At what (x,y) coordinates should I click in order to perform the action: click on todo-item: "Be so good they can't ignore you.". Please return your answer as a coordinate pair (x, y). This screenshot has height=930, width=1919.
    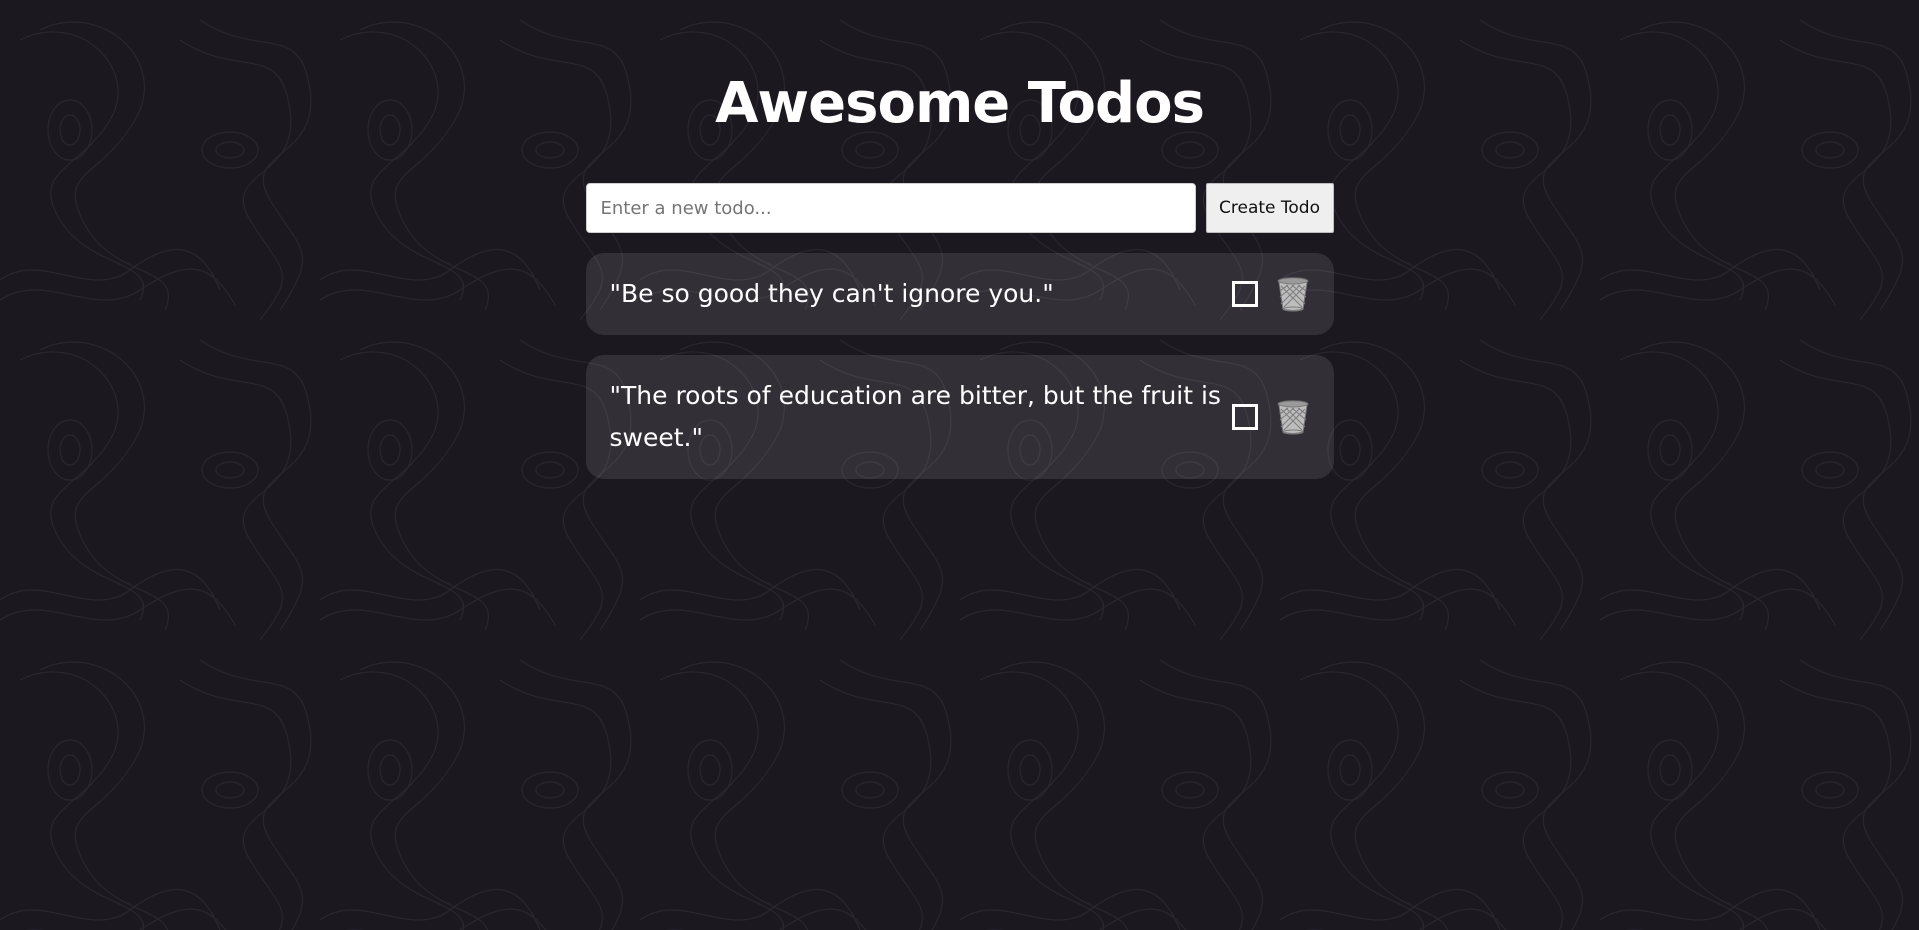
    Looking at the image, I should click on (959, 294).